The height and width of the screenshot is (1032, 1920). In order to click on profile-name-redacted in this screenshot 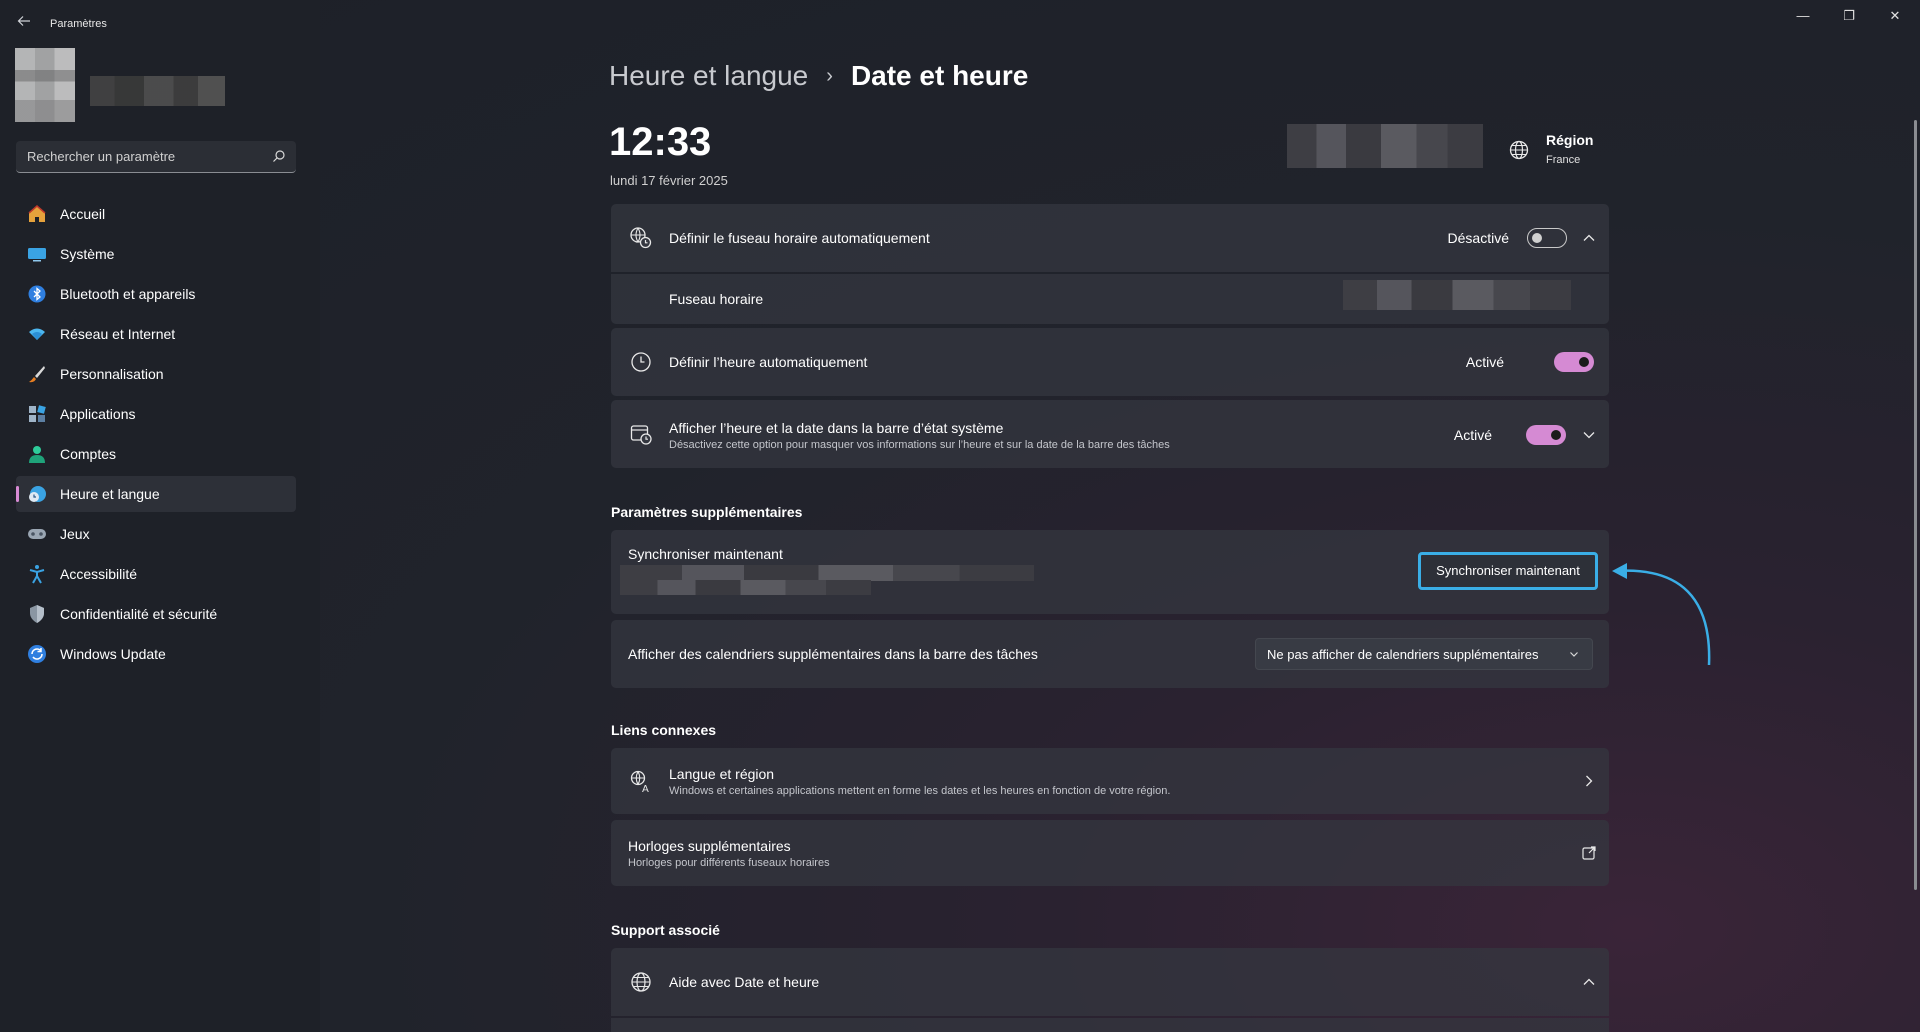, I will do `click(157, 91)`.